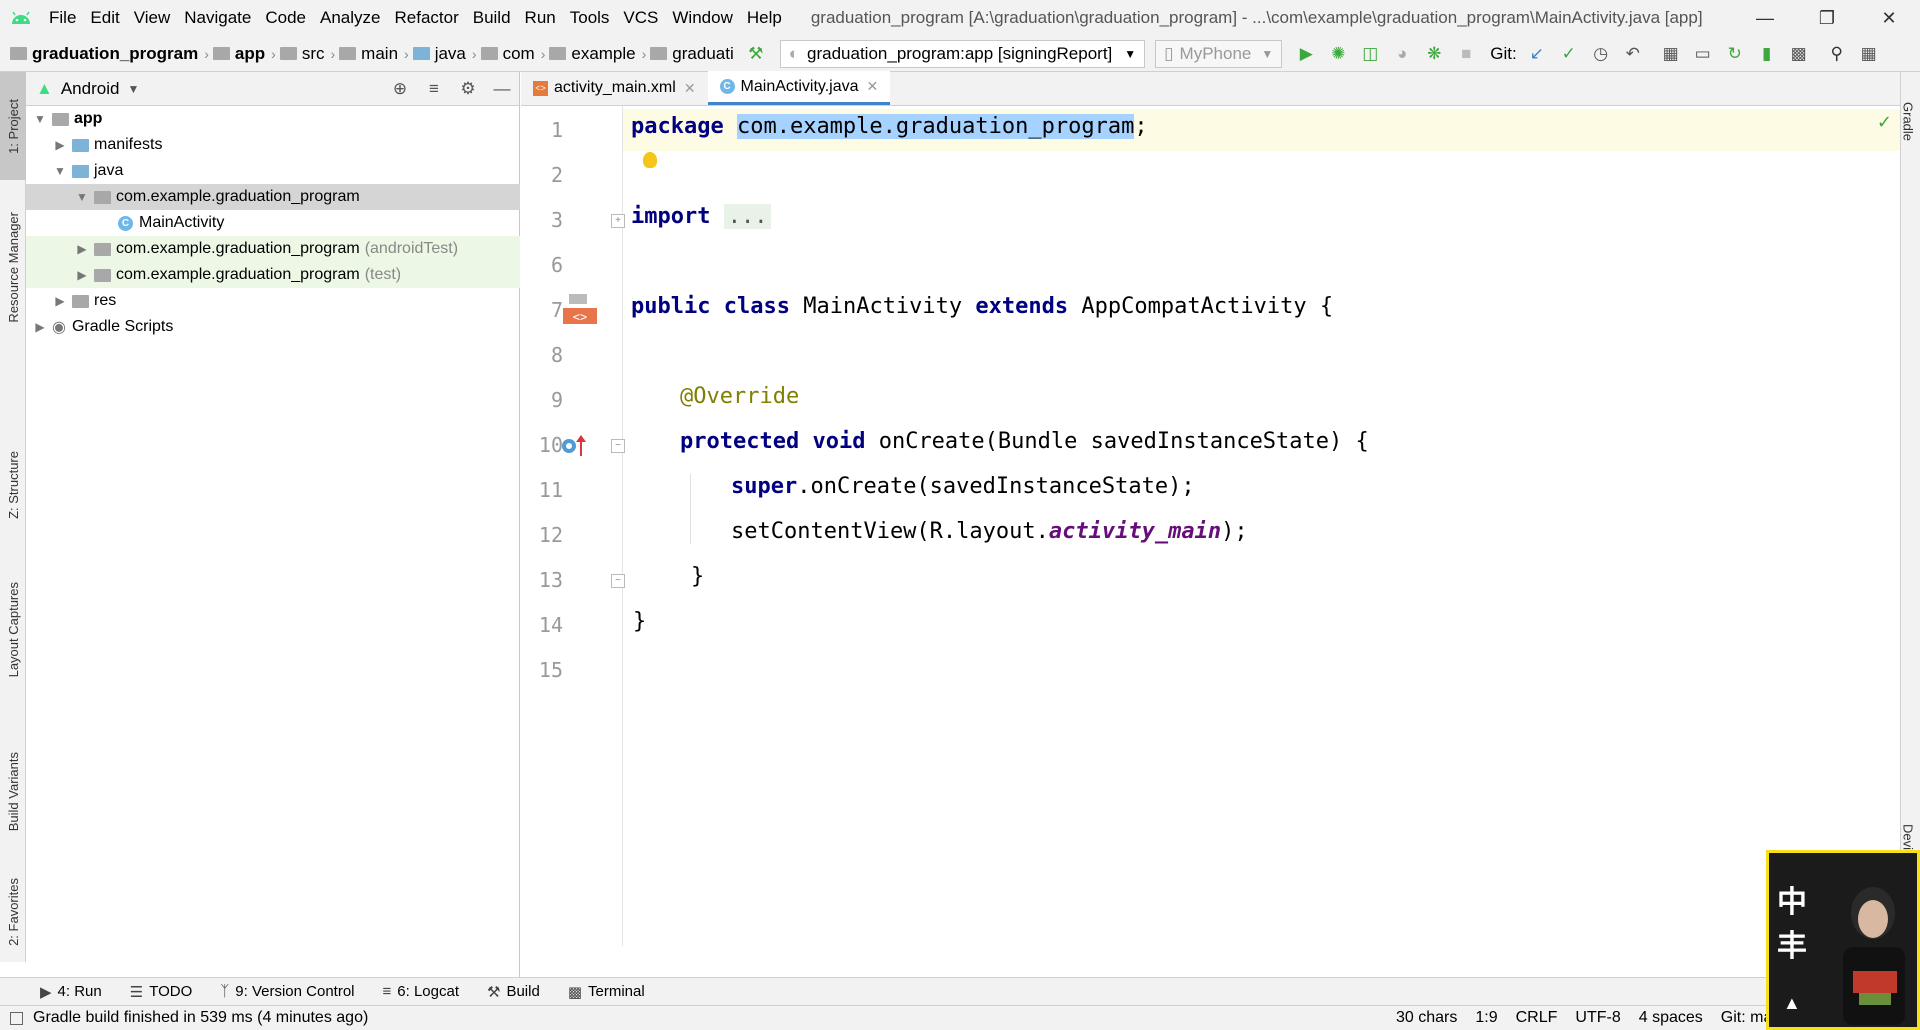 The height and width of the screenshot is (1030, 1920). Describe the element at coordinates (400, 89) in the screenshot. I see `locate-target-icon: ⊕` at that location.